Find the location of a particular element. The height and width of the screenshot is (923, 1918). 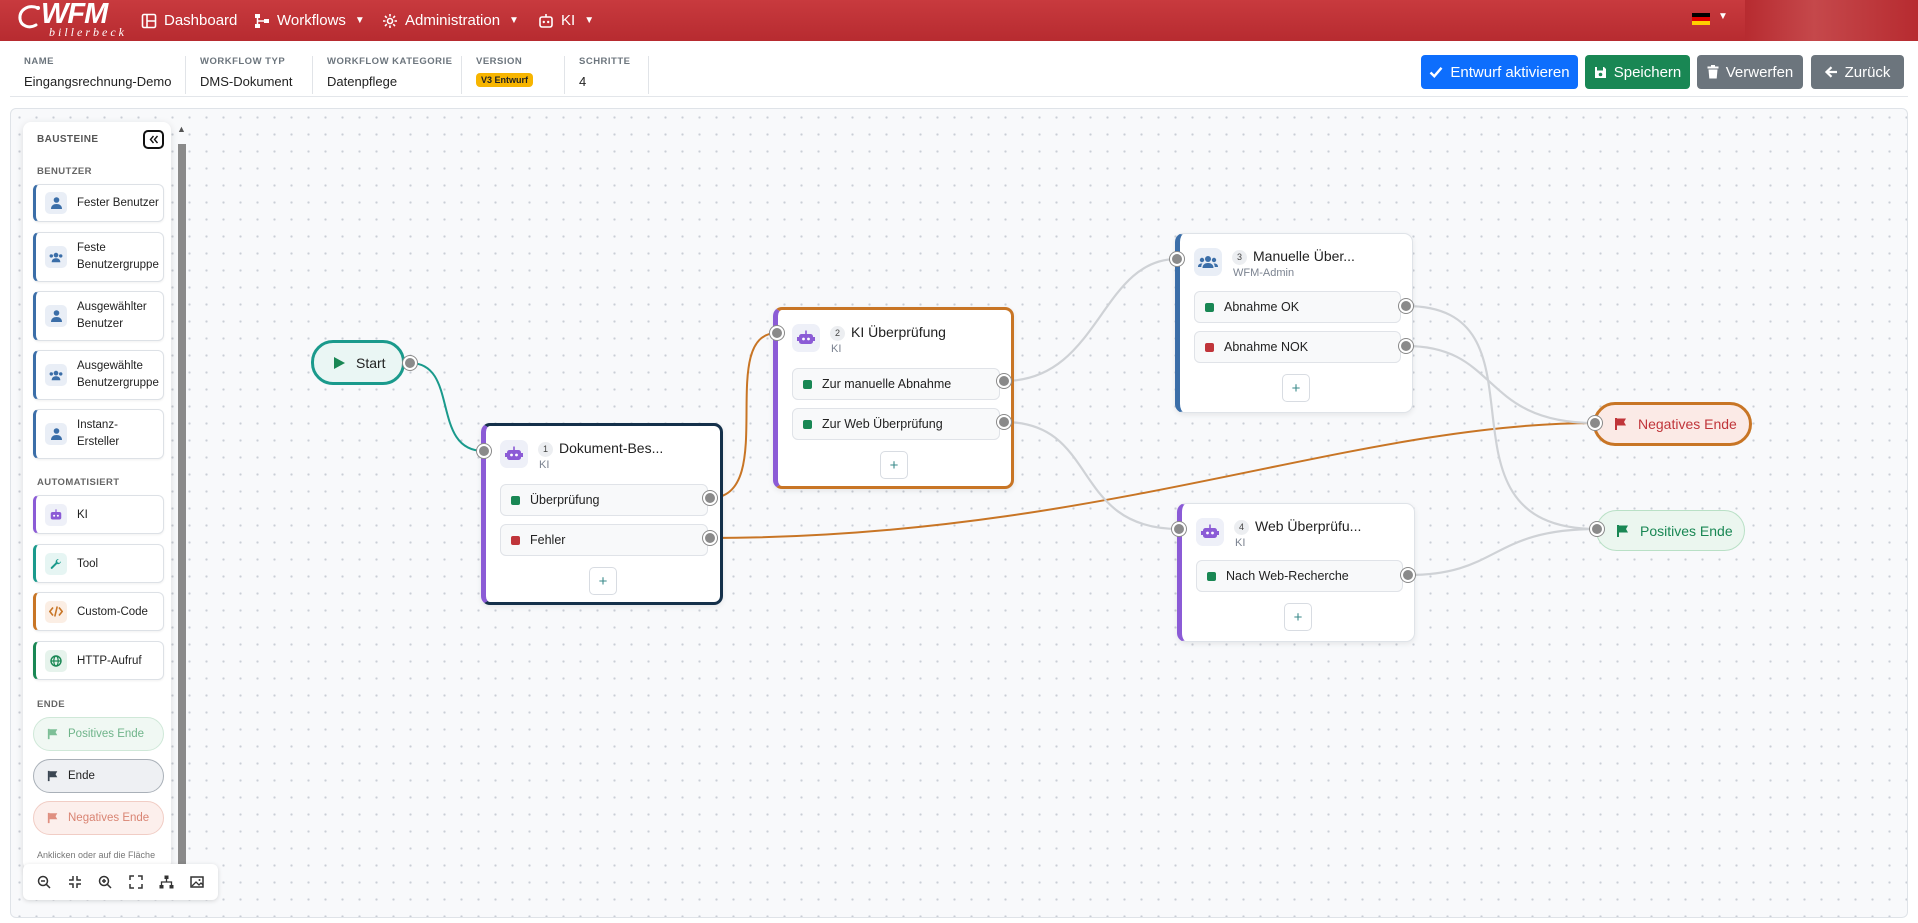

zoom-out-icon is located at coordinates (44, 882).